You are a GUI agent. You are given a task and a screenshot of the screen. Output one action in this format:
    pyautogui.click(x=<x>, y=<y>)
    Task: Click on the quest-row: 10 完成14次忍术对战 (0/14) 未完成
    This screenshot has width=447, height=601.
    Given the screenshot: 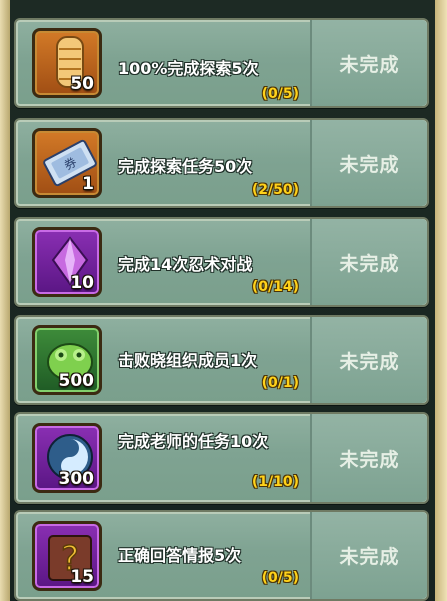 What is the action you would take?
    pyautogui.click(x=221, y=262)
    